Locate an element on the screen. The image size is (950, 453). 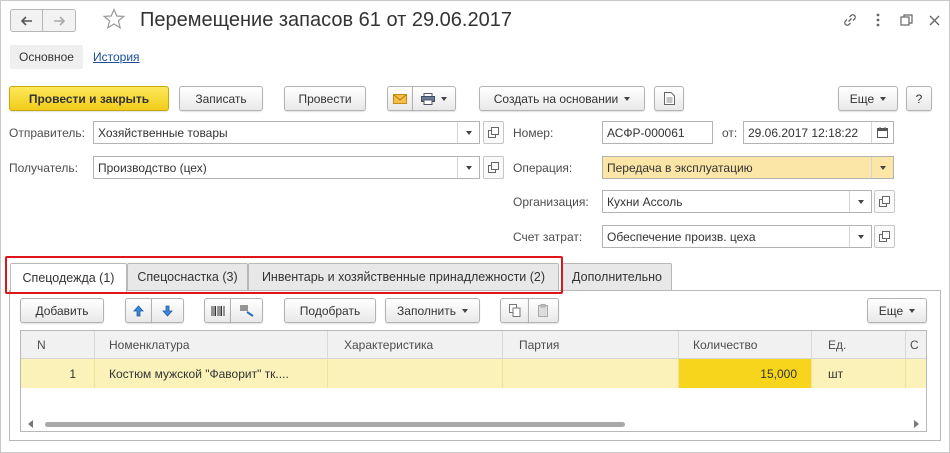
save-button: Записать is located at coordinates (221, 98).